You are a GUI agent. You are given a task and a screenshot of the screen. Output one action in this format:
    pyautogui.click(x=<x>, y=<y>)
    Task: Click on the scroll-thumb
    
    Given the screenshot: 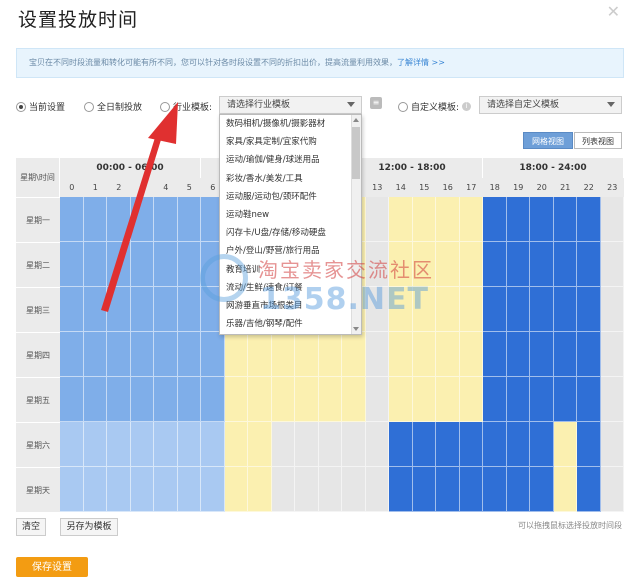 What is the action you would take?
    pyautogui.click(x=356, y=153)
    